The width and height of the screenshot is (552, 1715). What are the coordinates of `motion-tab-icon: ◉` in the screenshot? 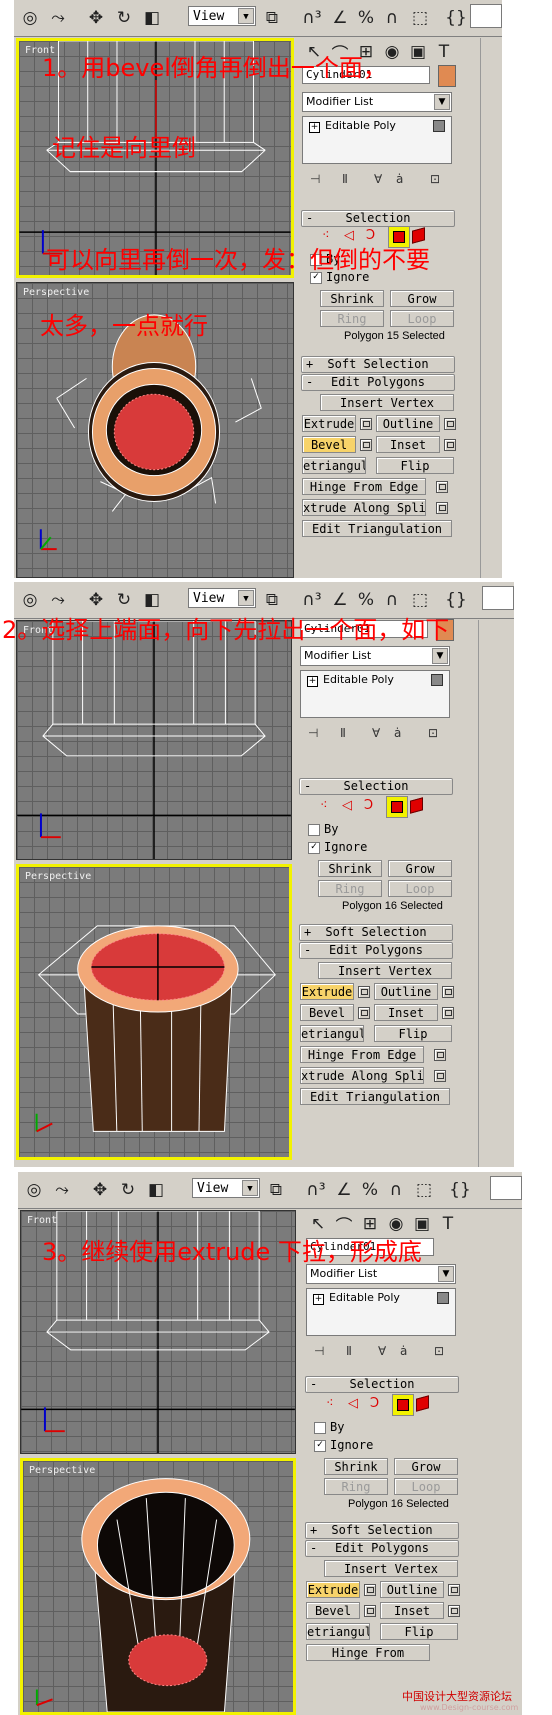 It's located at (396, 1224).